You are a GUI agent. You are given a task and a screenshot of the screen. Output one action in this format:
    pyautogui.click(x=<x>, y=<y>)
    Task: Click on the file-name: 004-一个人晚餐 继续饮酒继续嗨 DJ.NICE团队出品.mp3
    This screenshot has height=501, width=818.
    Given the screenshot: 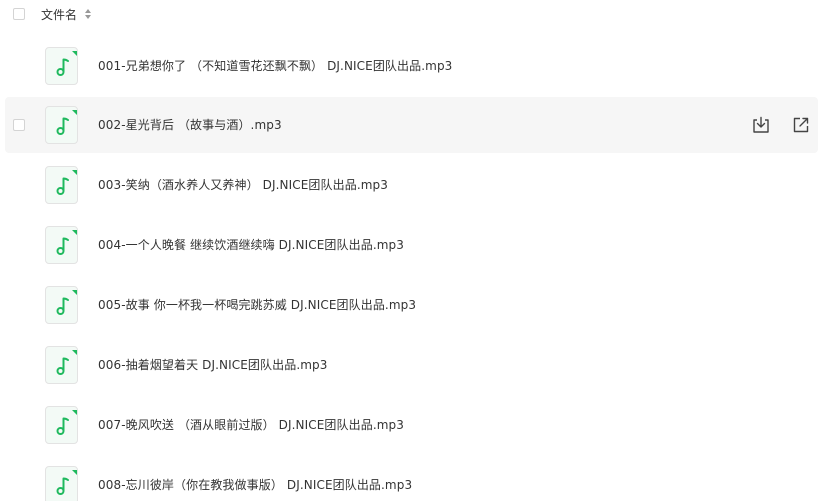 What is the action you would take?
    pyautogui.click(x=251, y=245)
    